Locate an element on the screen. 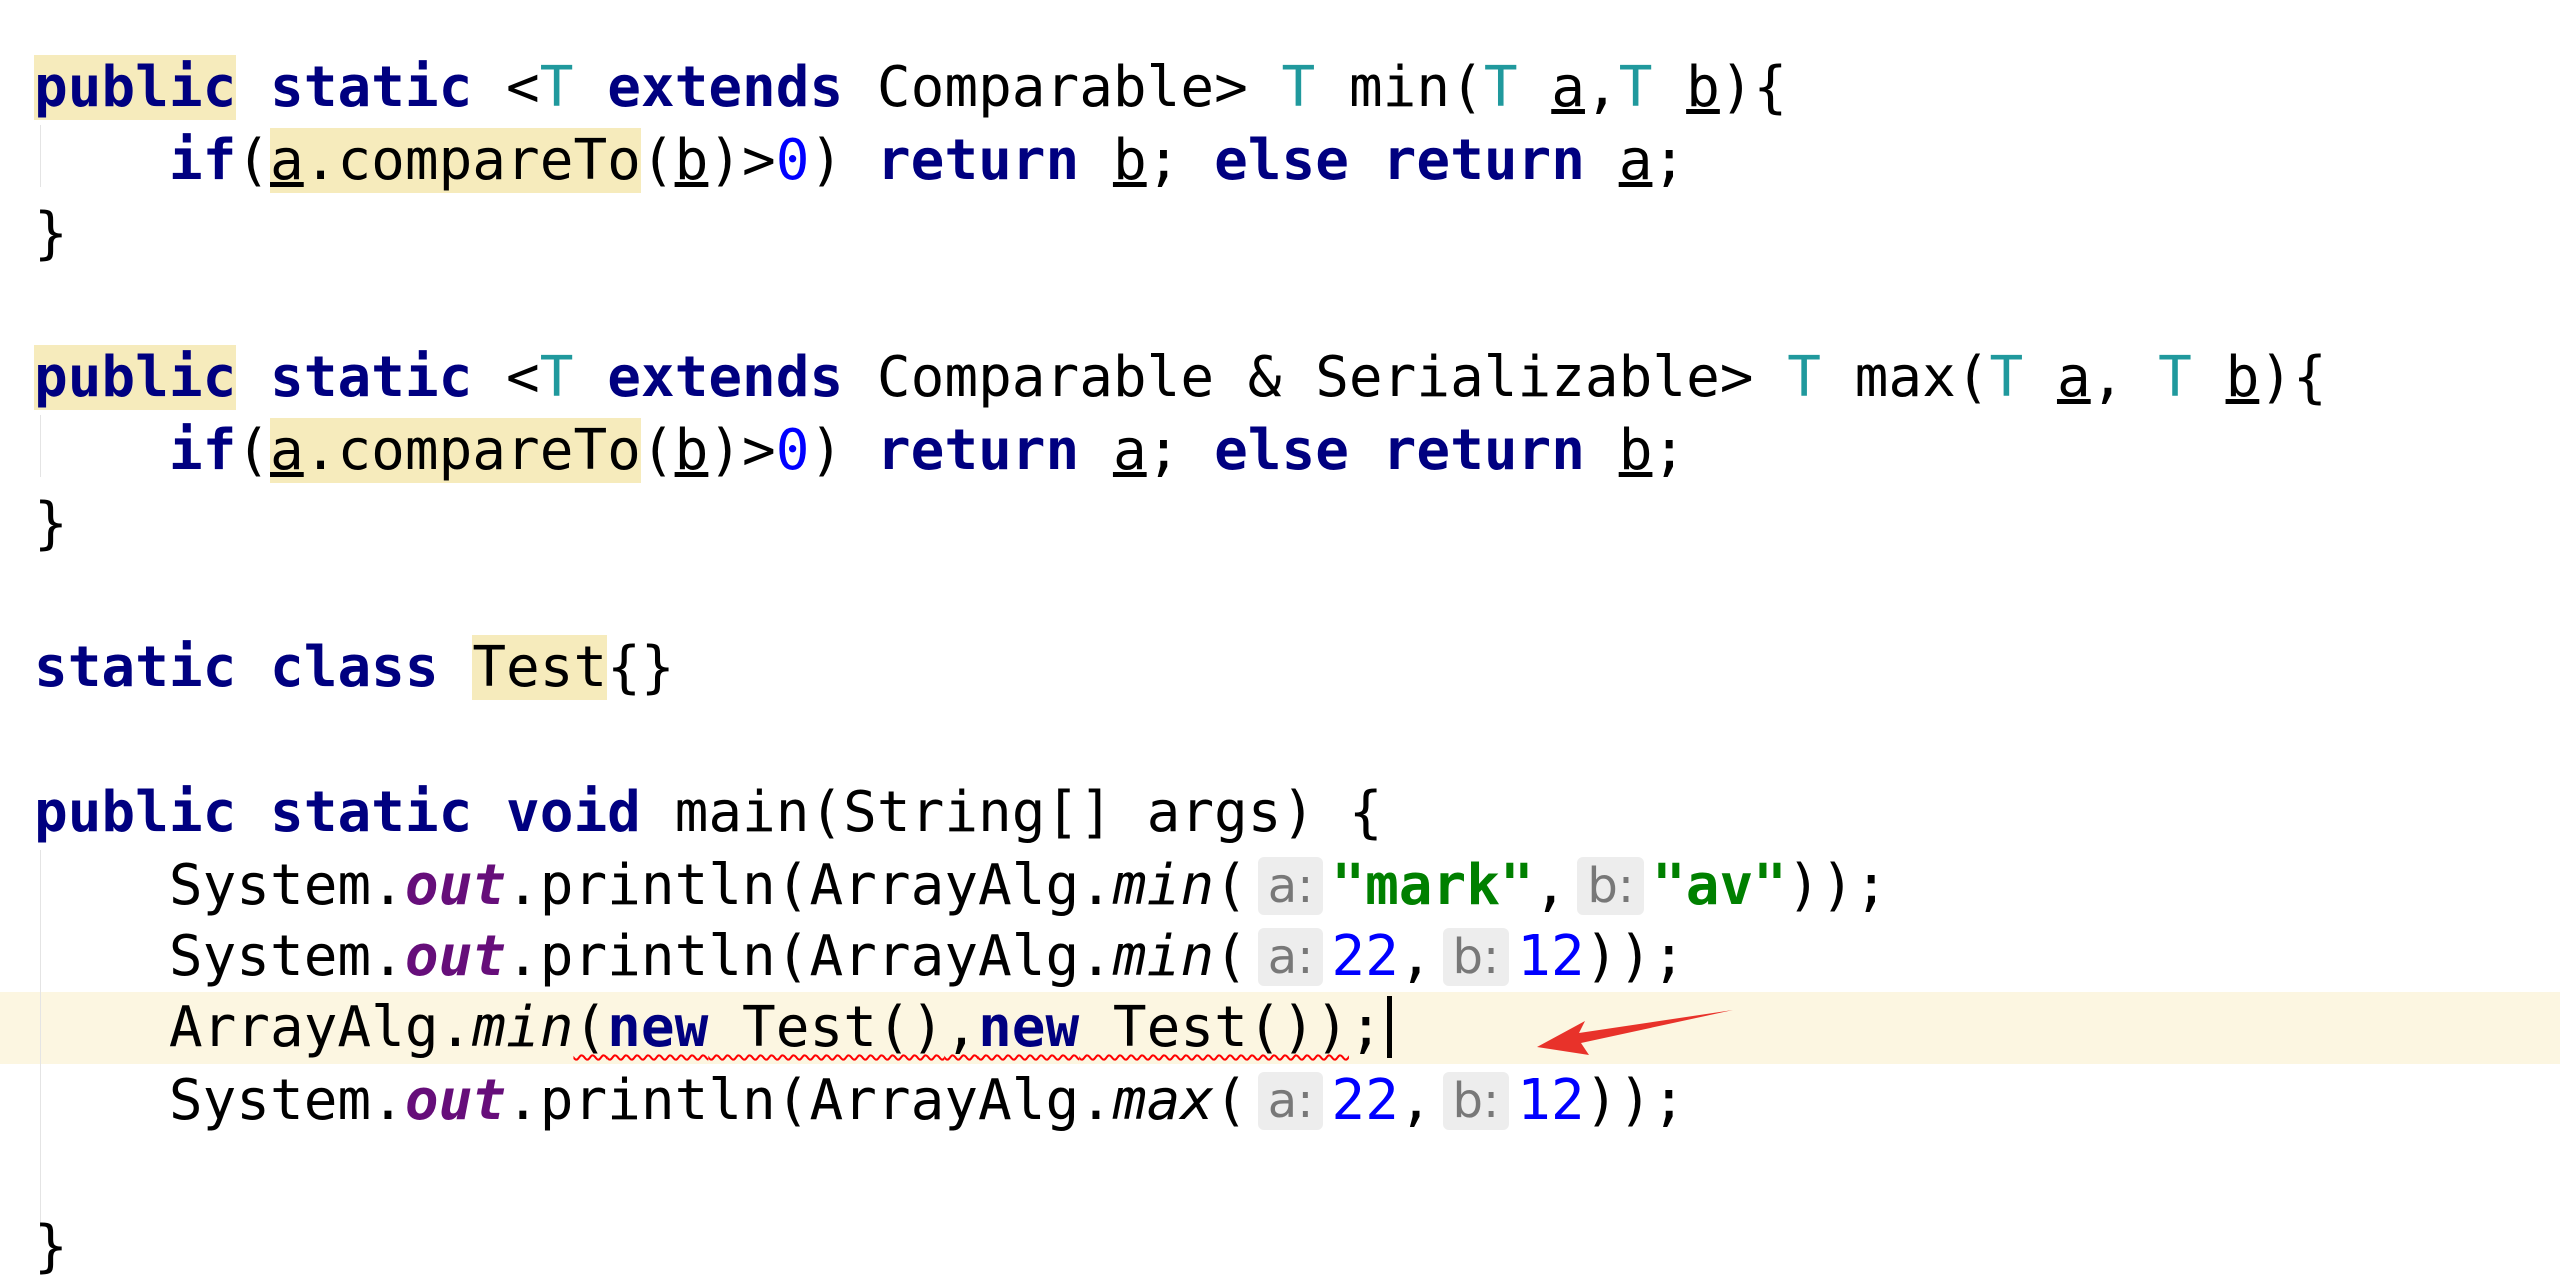 The image size is (2560, 1287). code-line-statement-3: ArrayAlg.min(new Test(),new Test()); is located at coordinates (713, 1028).